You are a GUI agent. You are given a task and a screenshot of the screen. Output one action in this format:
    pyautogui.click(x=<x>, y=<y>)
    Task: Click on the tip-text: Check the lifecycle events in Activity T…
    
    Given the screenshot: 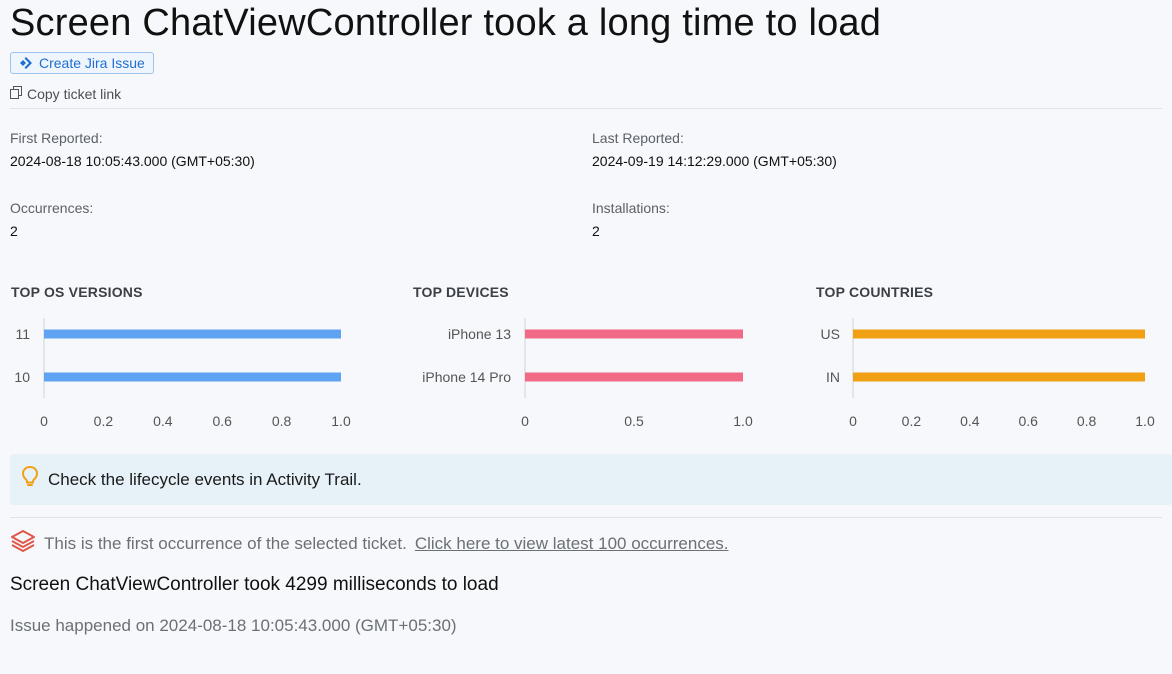 What is the action you would take?
    pyautogui.click(x=205, y=479)
    